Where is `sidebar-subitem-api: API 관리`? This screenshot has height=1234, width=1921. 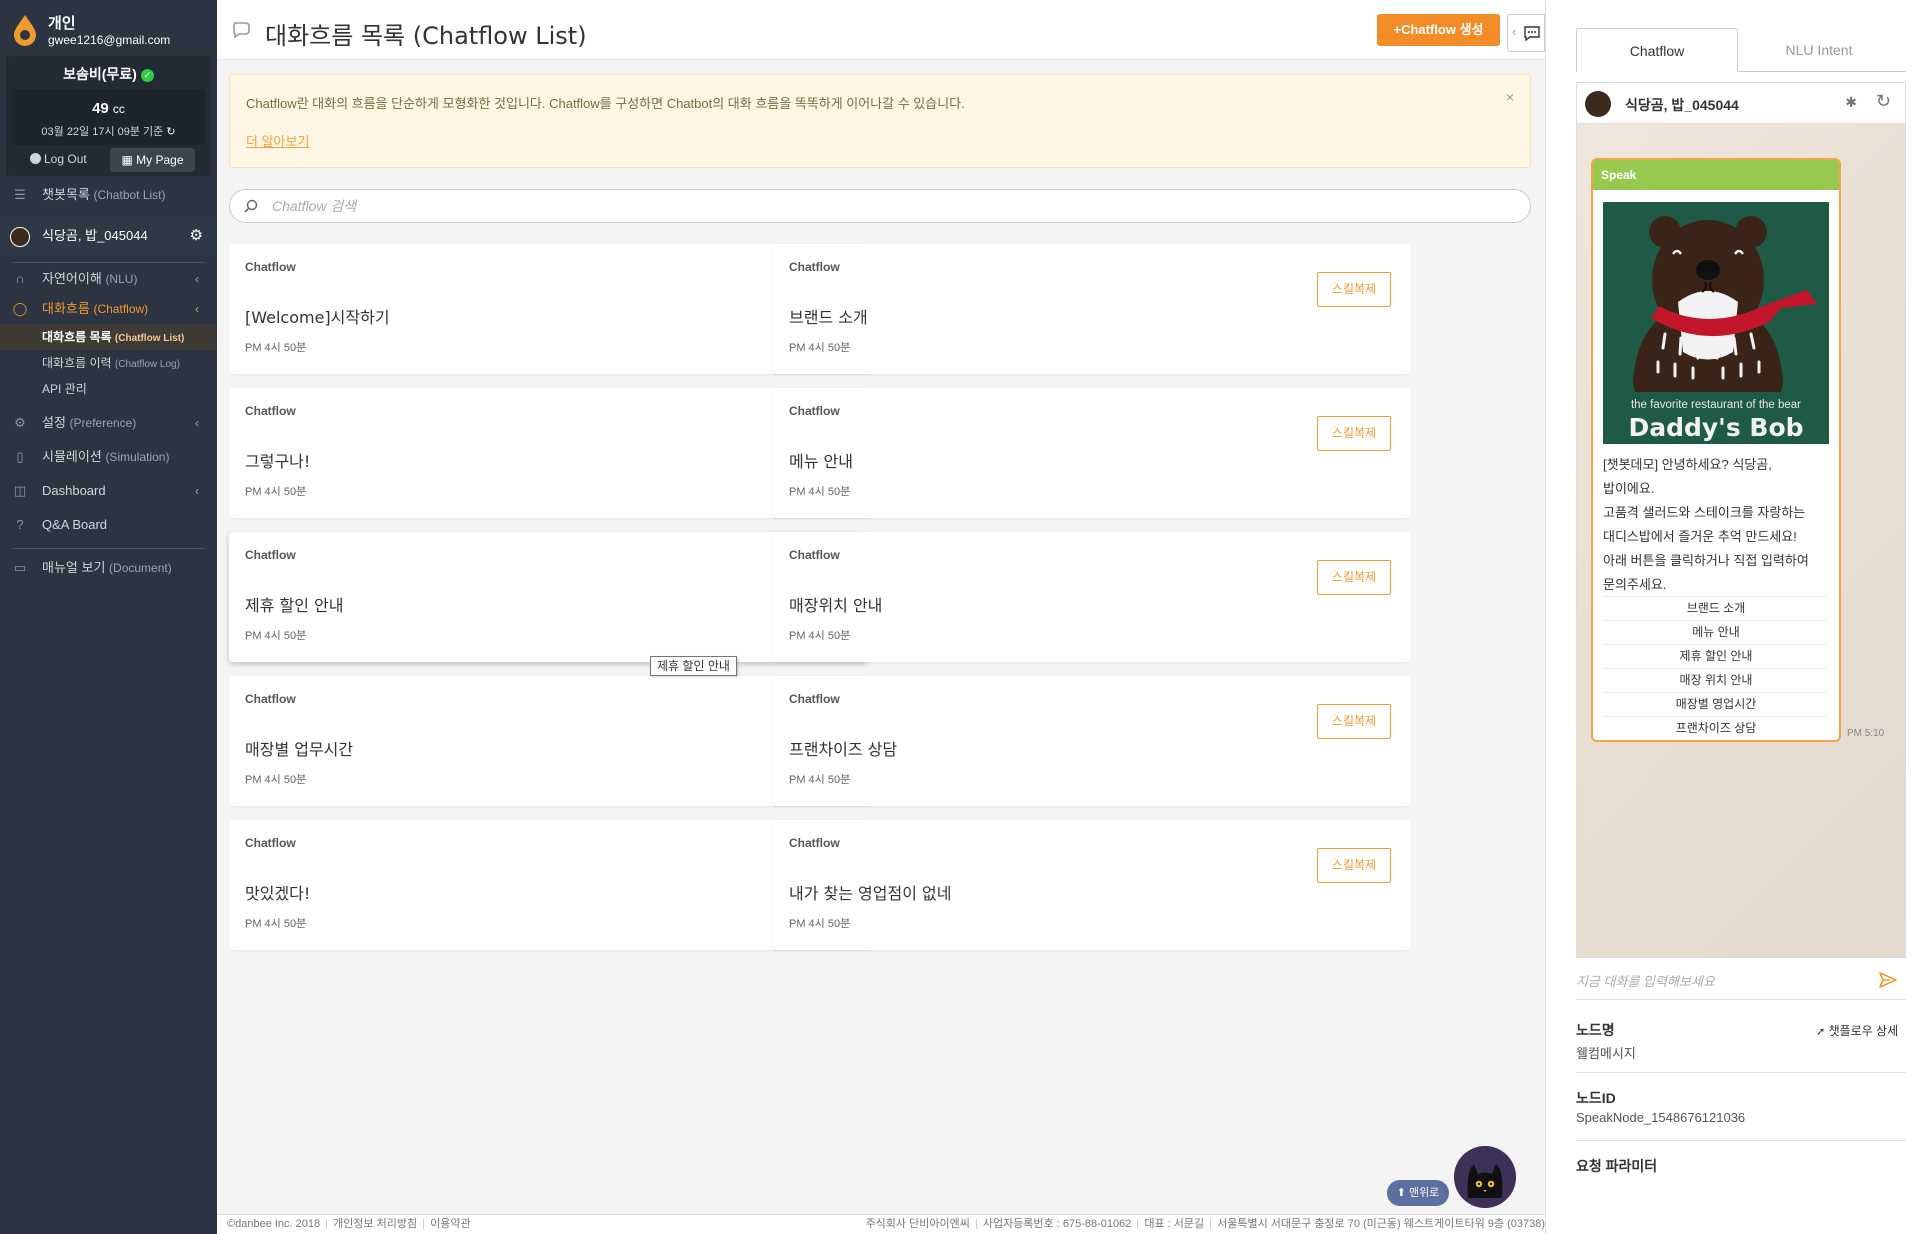 sidebar-subitem-api: API 관리 is located at coordinates (108, 389).